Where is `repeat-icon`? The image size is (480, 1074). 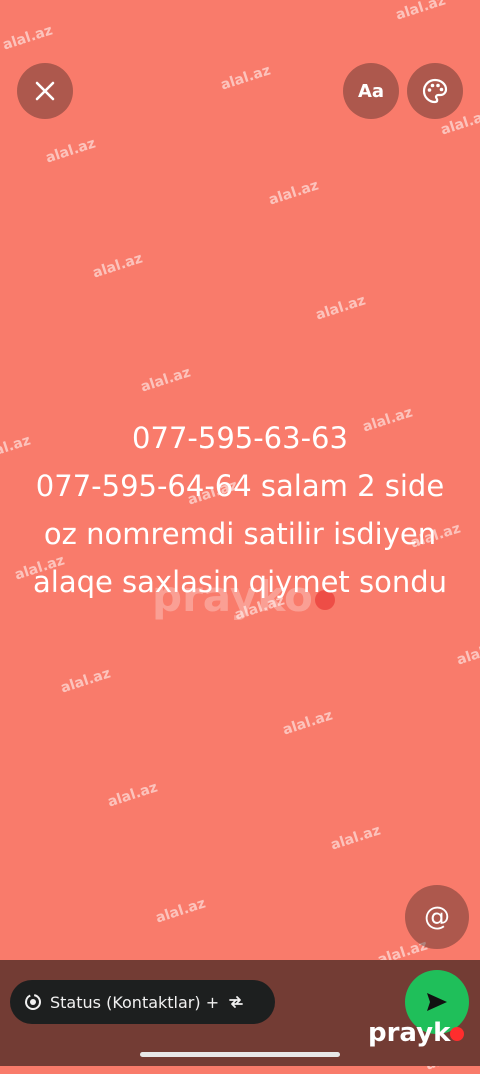 repeat-icon is located at coordinates (236, 1002).